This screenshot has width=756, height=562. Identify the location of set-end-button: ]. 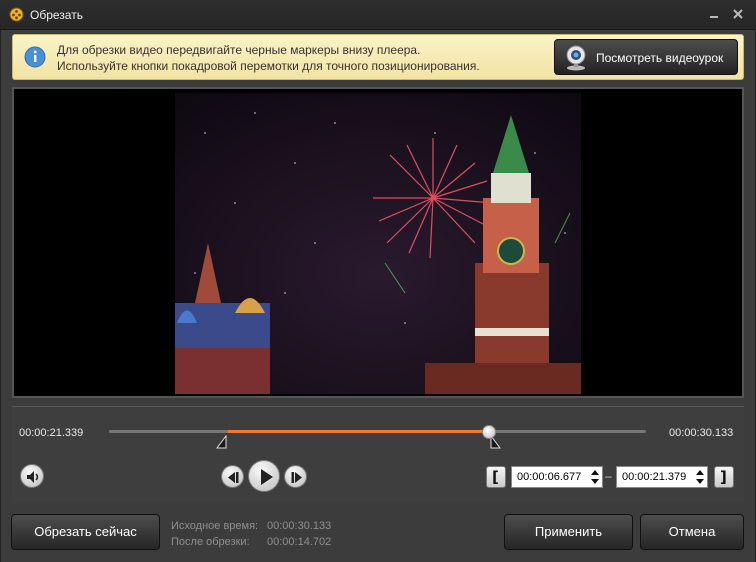
(724, 477).